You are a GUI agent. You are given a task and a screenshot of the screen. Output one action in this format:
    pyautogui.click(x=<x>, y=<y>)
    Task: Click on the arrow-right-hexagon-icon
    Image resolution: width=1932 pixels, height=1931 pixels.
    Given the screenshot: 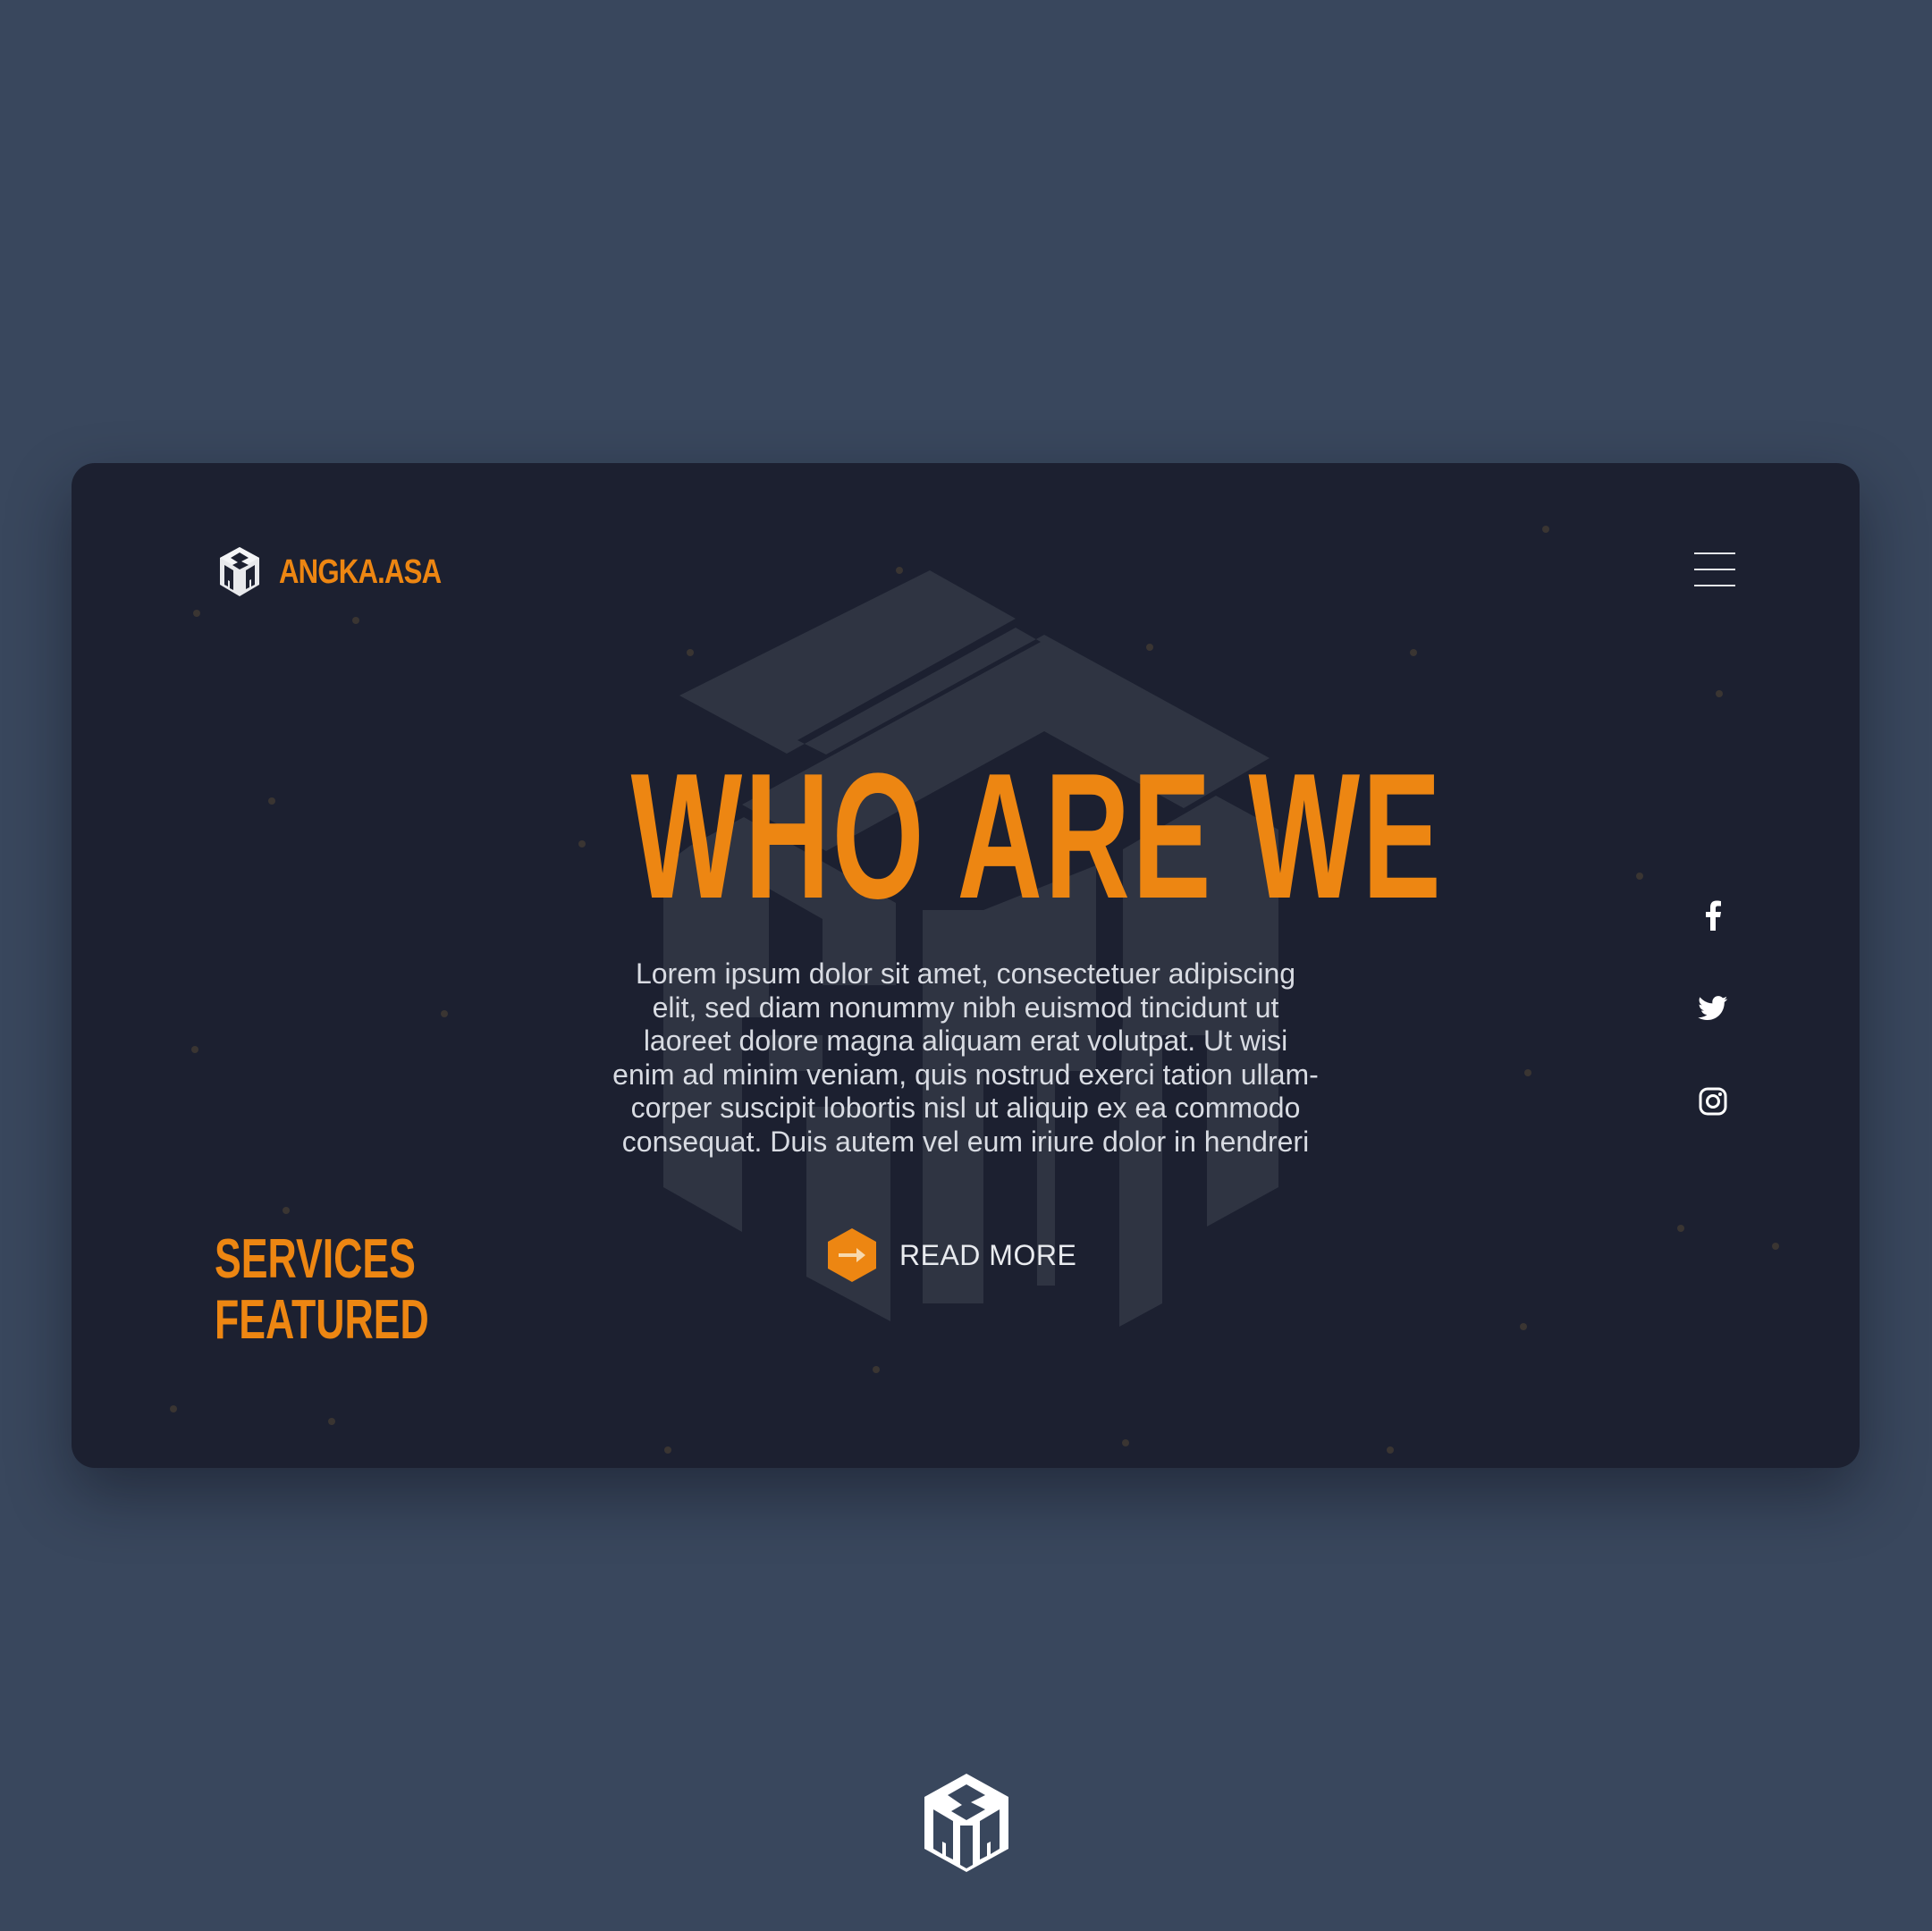 What is the action you would take?
    pyautogui.click(x=852, y=1255)
    